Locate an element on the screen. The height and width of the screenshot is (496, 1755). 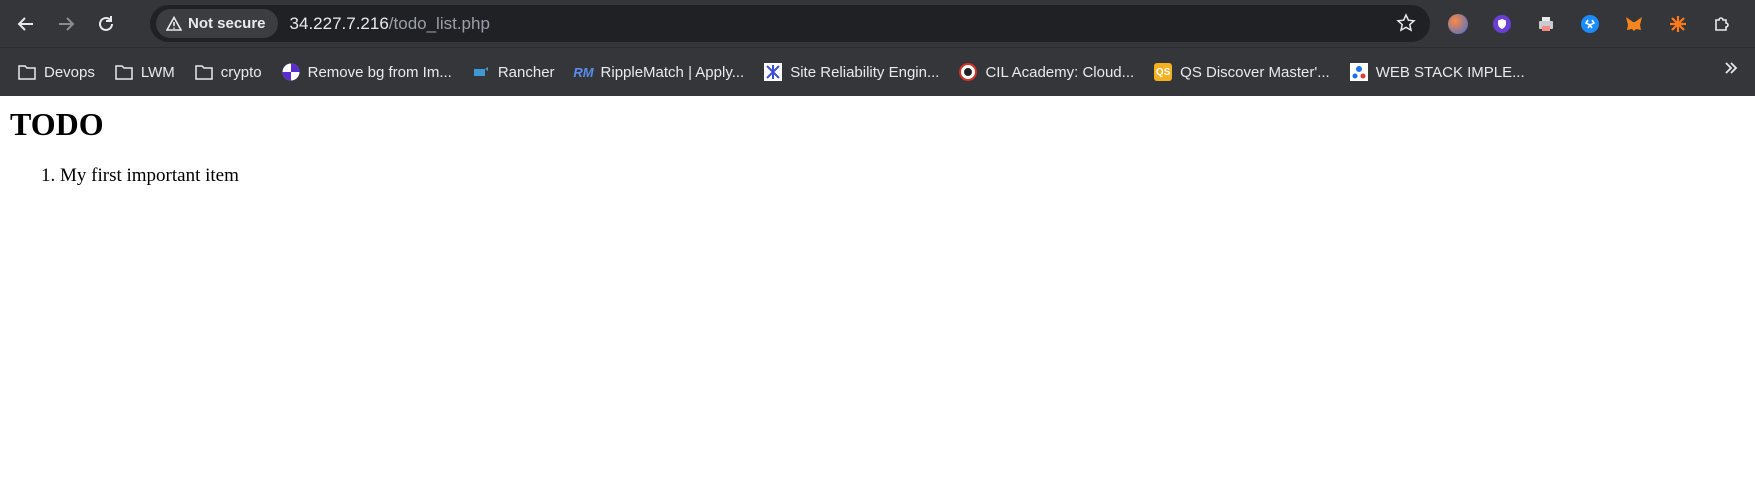
bookmark-label: crypto is located at coordinates (241, 72).